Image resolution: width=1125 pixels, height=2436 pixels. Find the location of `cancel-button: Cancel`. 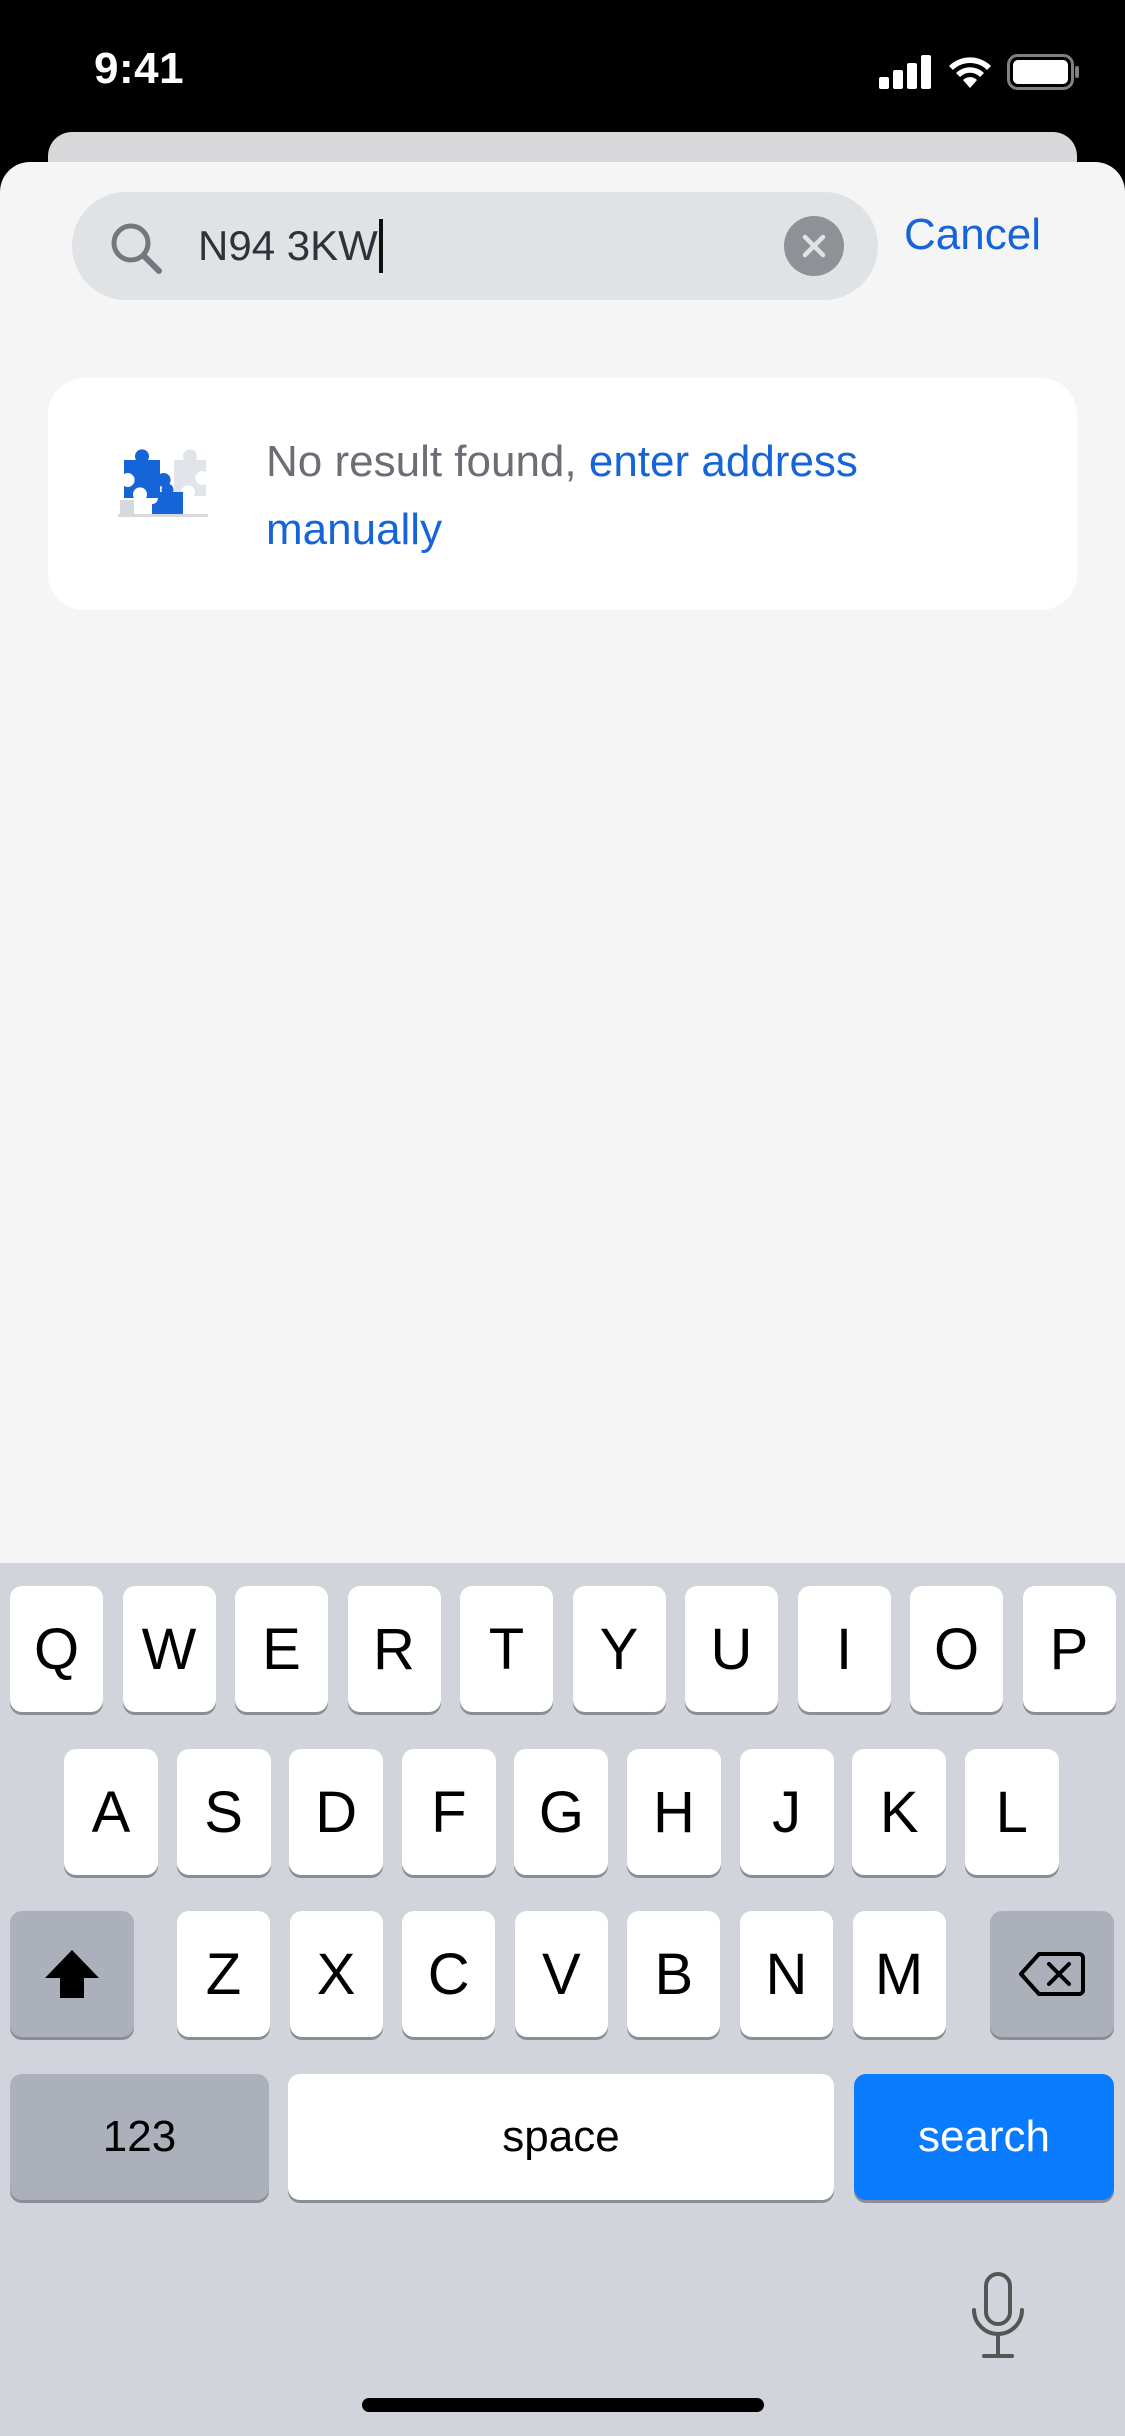

cancel-button: Cancel is located at coordinates (972, 235).